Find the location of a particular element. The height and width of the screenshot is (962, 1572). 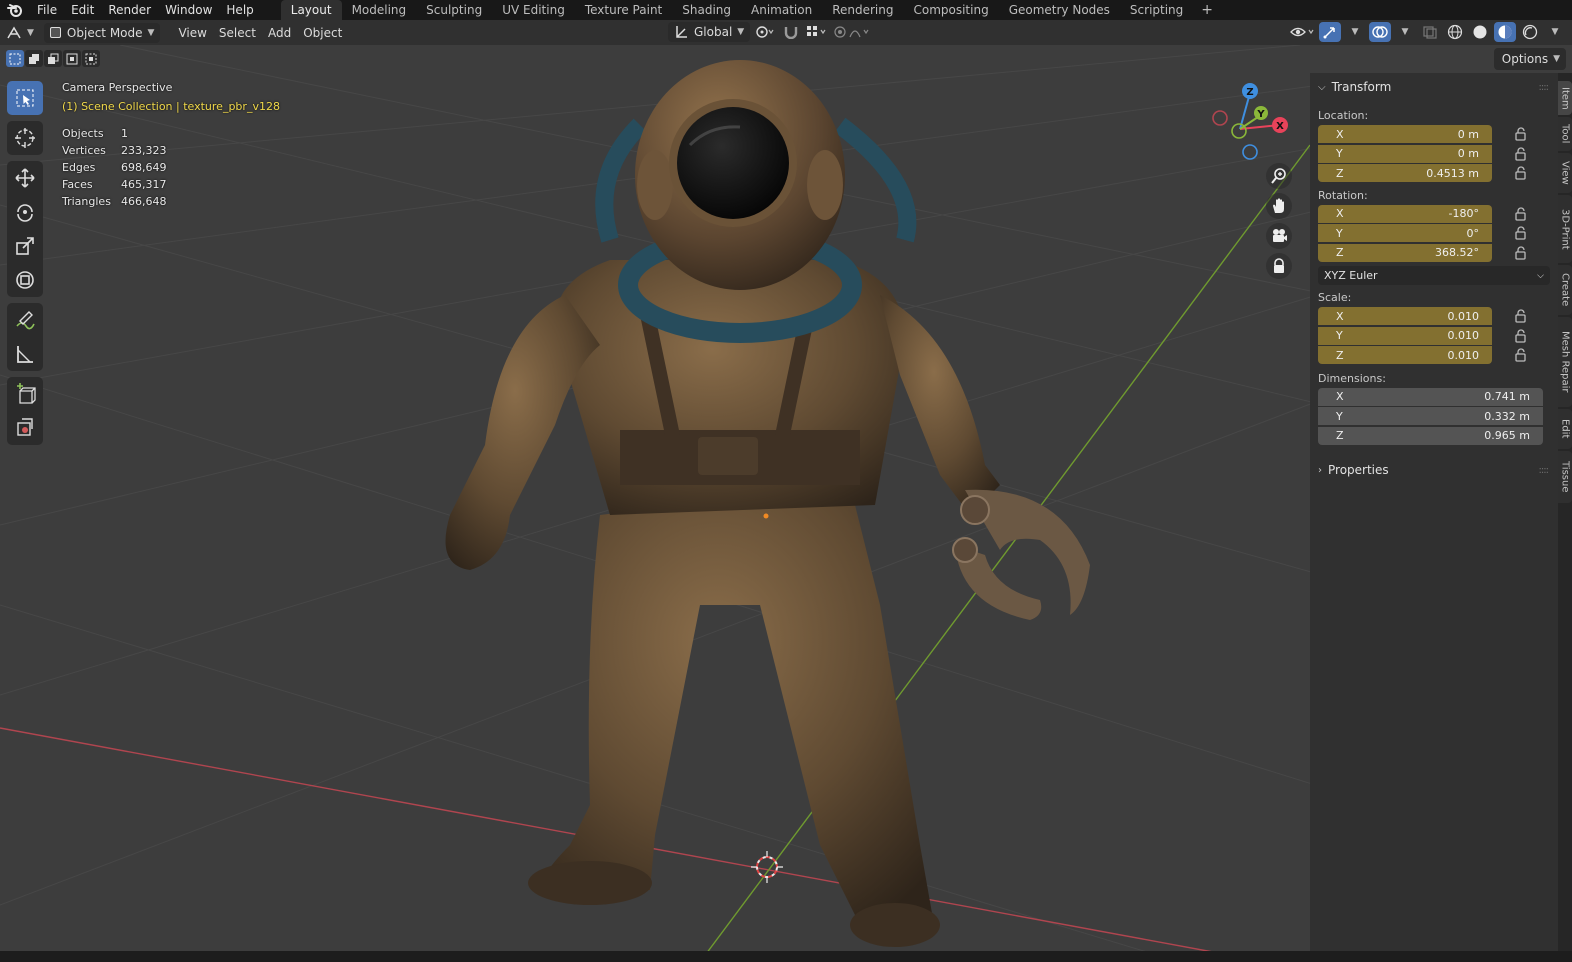

proportional-edit-toggle is located at coordinates (852, 32).